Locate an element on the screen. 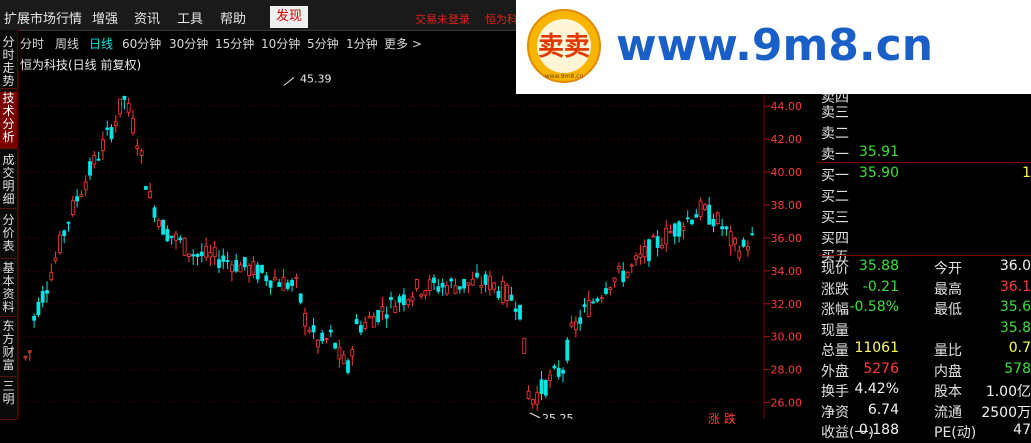  period-5min: 5分钟 is located at coordinates (323, 43).